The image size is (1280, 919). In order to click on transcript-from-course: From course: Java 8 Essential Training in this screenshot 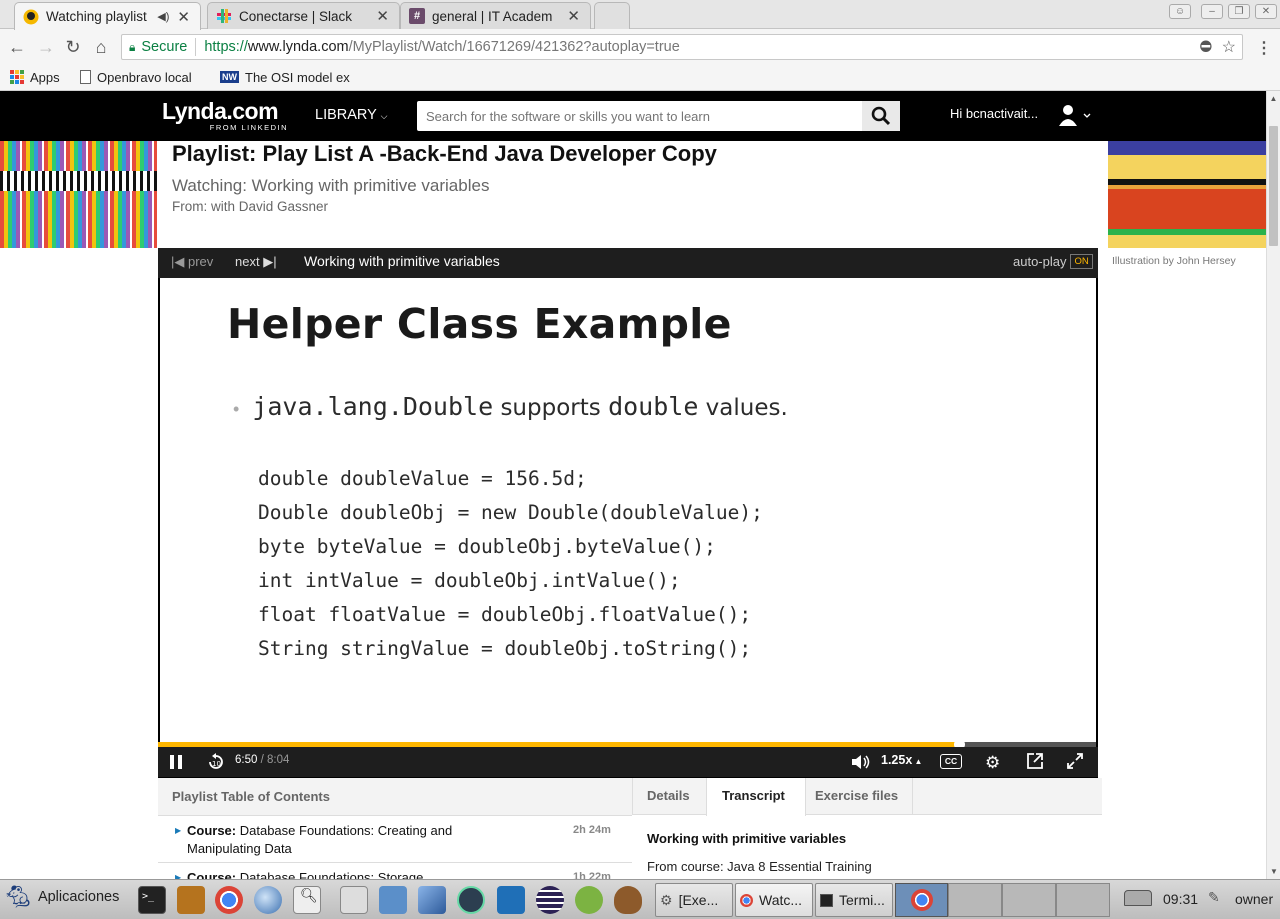, I will do `click(759, 866)`.